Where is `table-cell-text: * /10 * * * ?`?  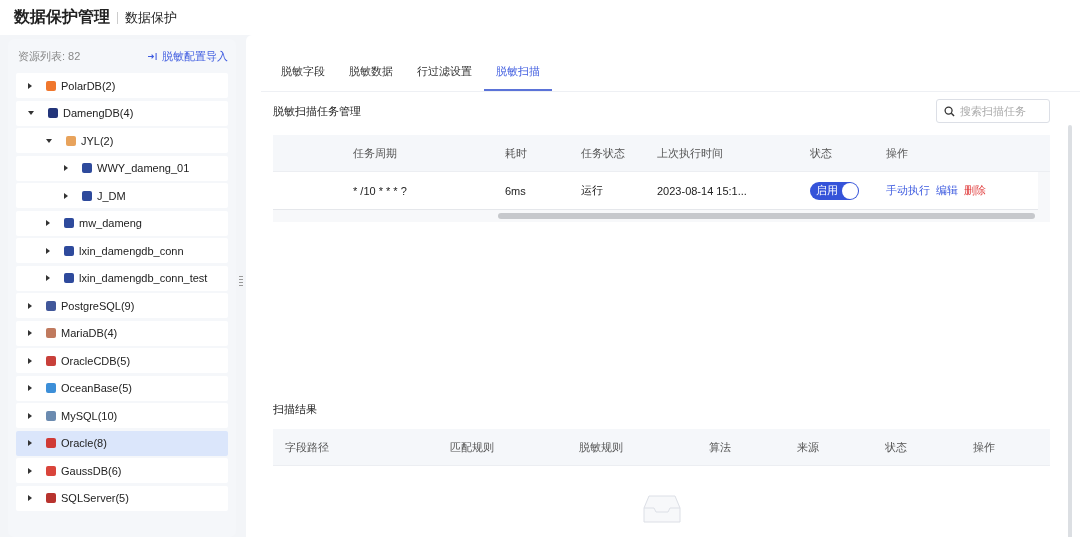
table-cell-text: * /10 * * * ? is located at coordinates (380, 190).